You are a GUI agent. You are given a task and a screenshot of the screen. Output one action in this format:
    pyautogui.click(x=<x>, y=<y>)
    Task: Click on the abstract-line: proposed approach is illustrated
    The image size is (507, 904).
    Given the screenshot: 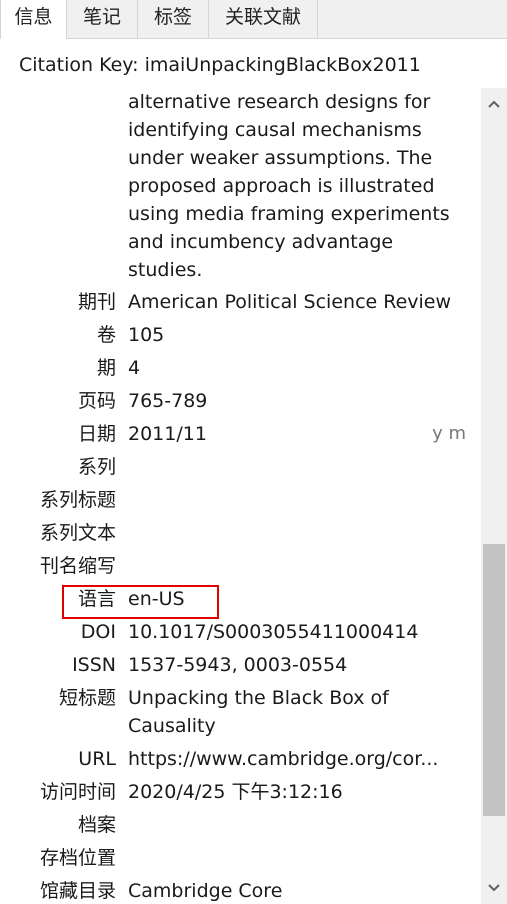 What is the action you would take?
    pyautogui.click(x=281, y=186)
    